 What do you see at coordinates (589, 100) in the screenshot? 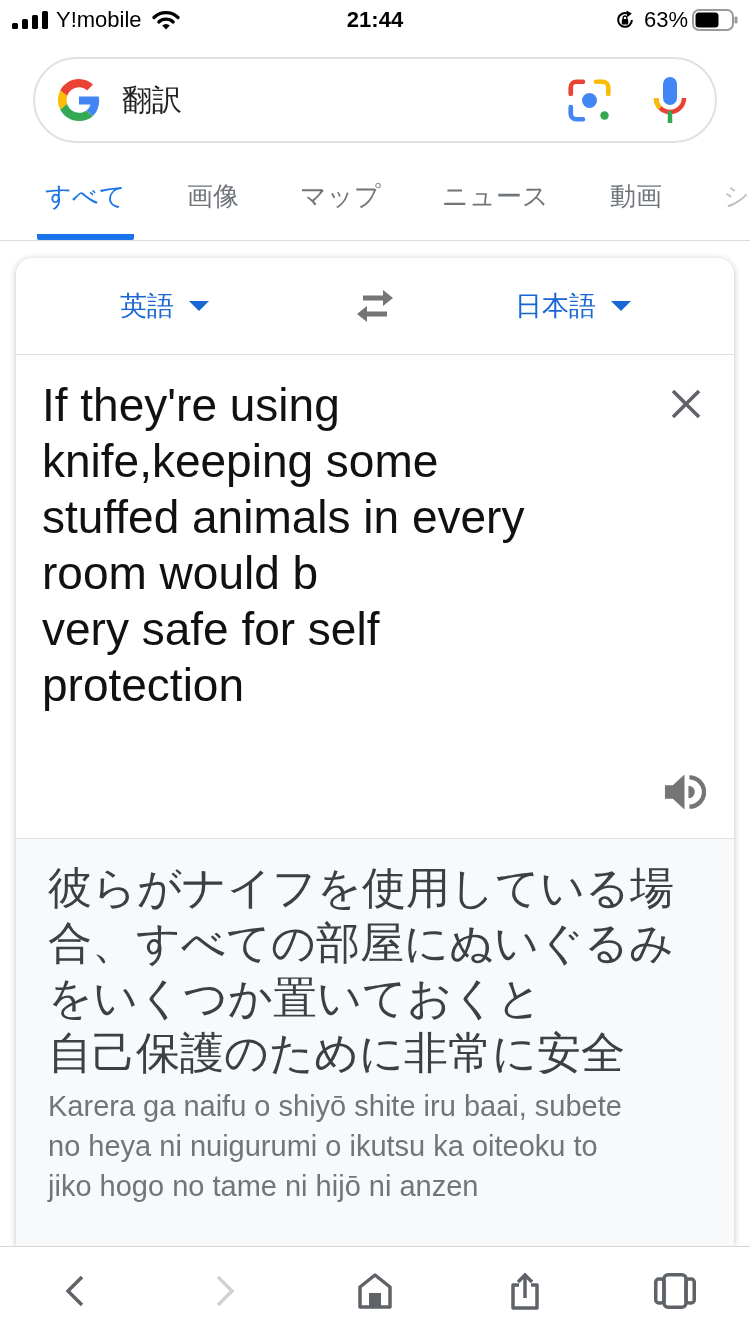
I see `scan-frame-icon` at bounding box center [589, 100].